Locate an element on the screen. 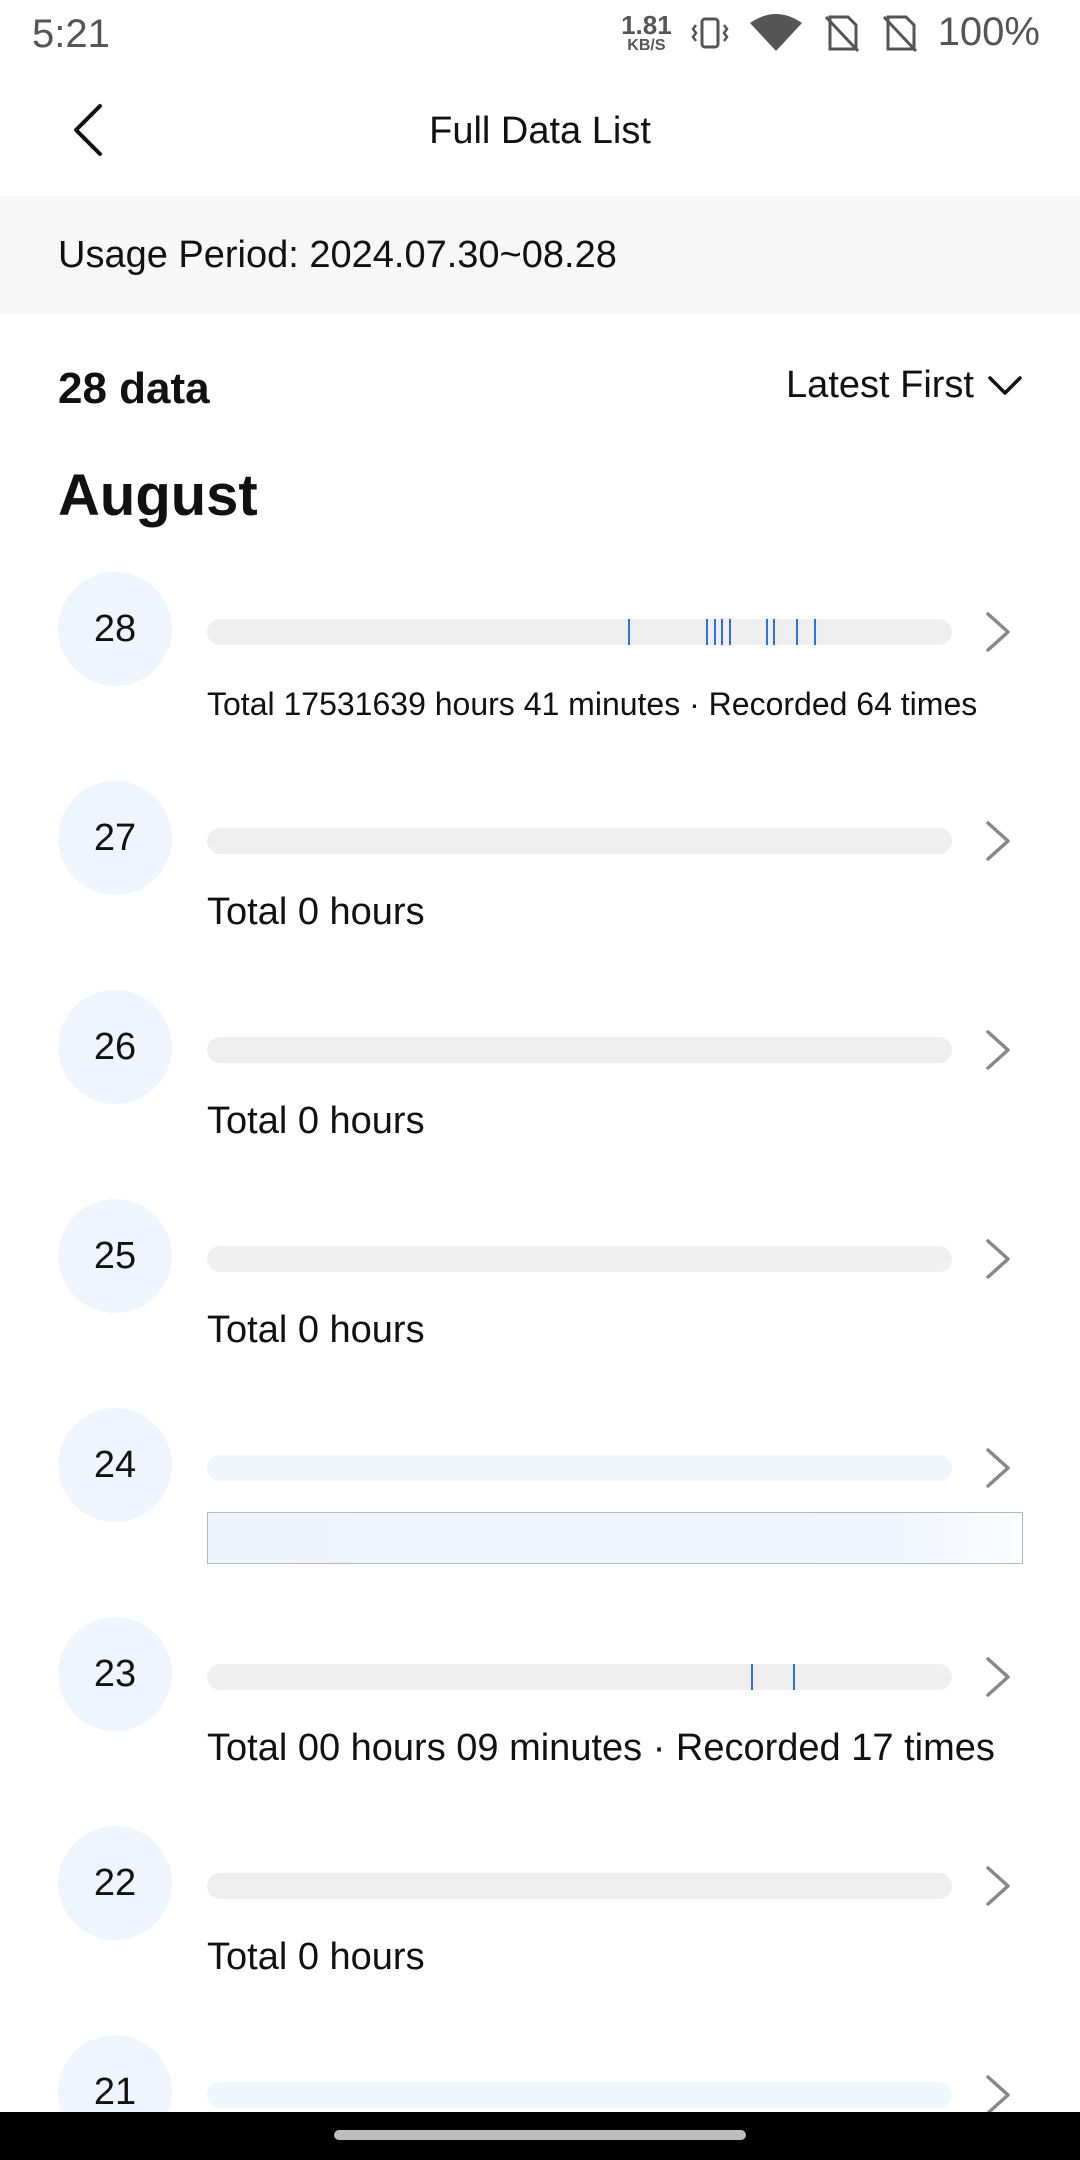 The height and width of the screenshot is (2160, 1080). network-speed: 1.81 KB/S is located at coordinates (646, 33).